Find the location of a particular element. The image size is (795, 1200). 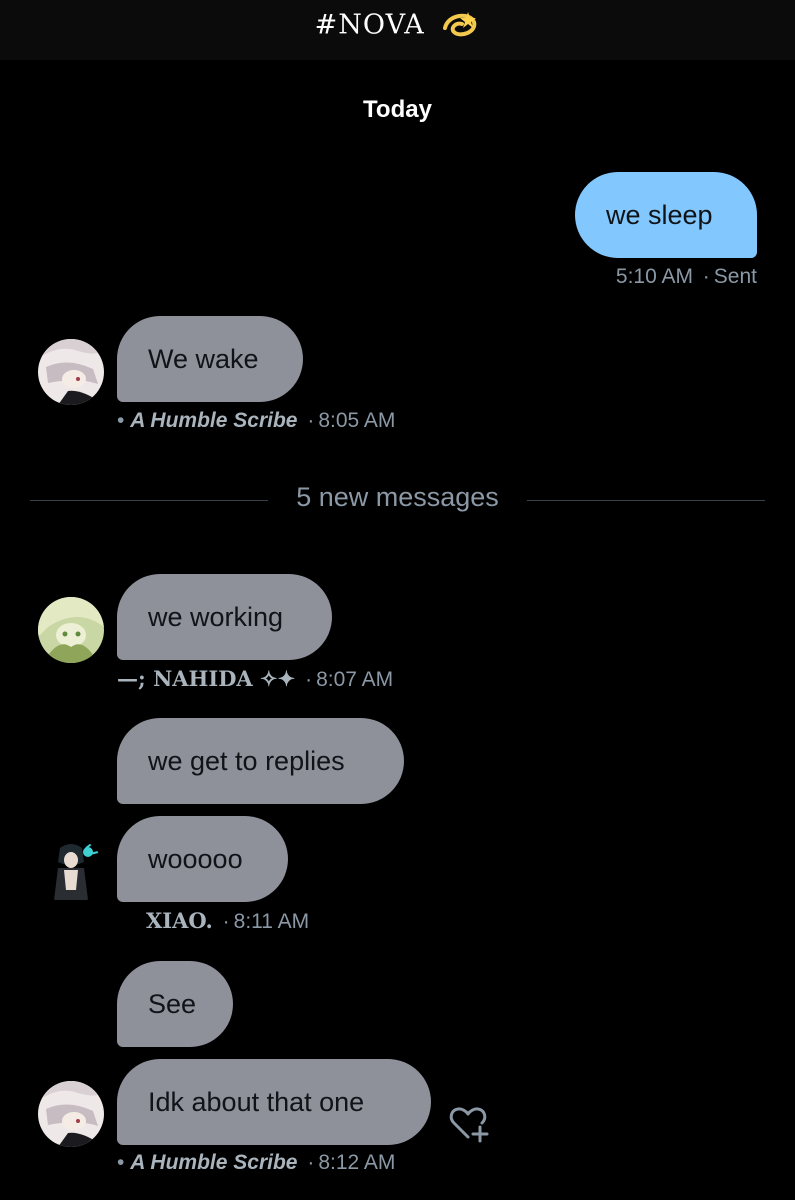

dizzy-icon is located at coordinates (460, 24).